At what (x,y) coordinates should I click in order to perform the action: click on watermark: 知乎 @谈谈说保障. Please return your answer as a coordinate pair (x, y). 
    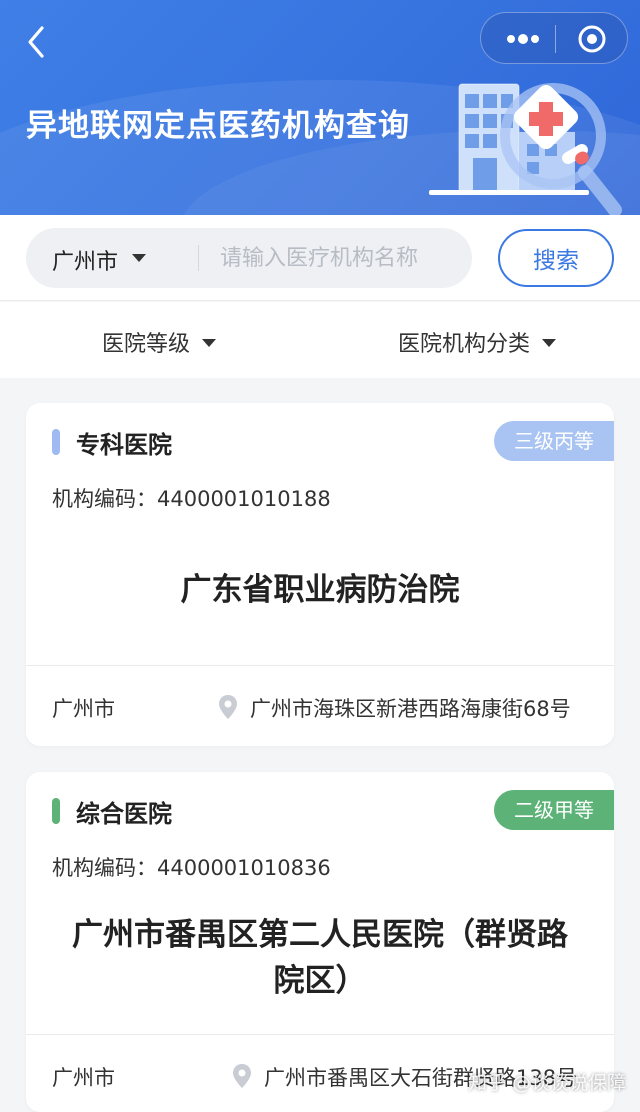
    Looking at the image, I should click on (547, 1083).